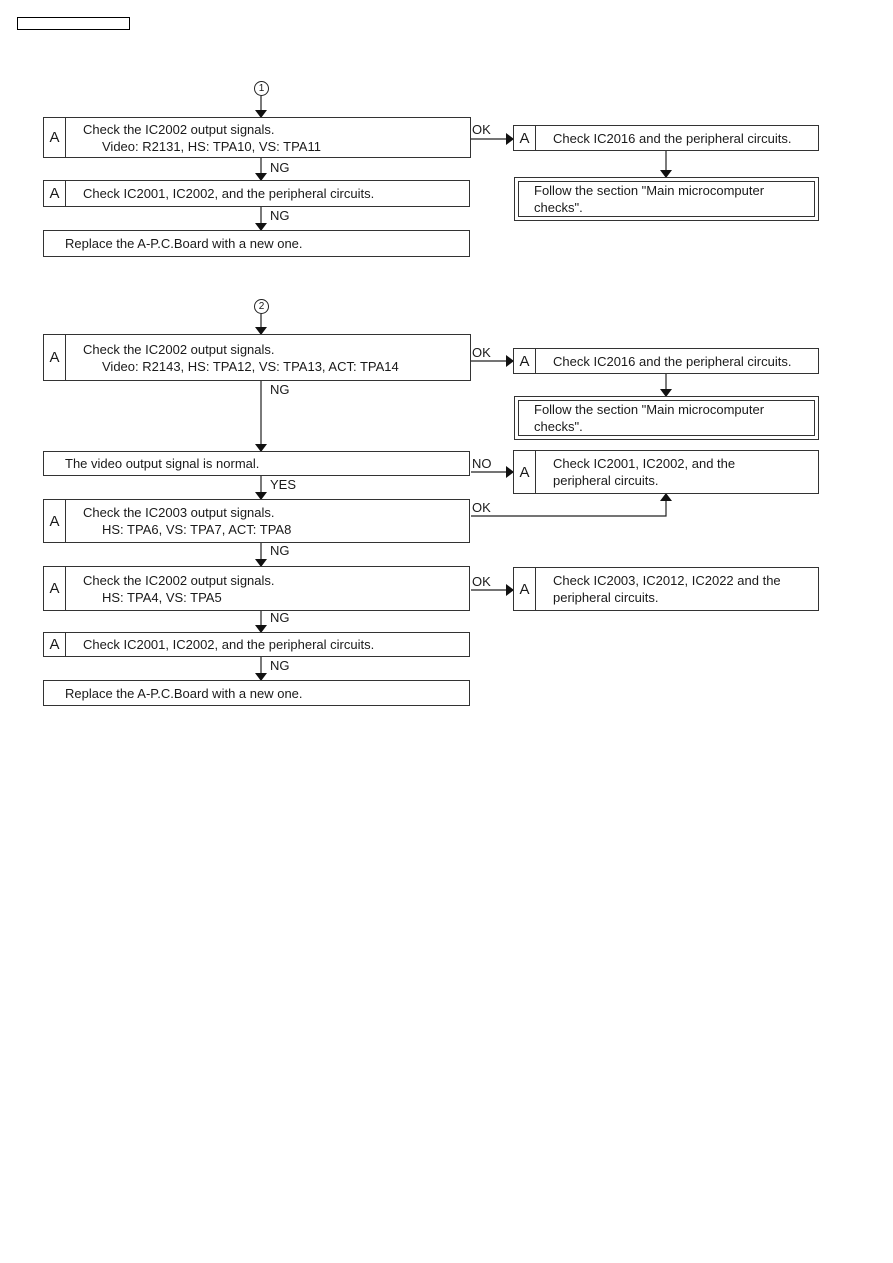  Describe the element at coordinates (644, 463) in the screenshot. I see `step-text: Check IC2001, IC2002, and the` at that location.